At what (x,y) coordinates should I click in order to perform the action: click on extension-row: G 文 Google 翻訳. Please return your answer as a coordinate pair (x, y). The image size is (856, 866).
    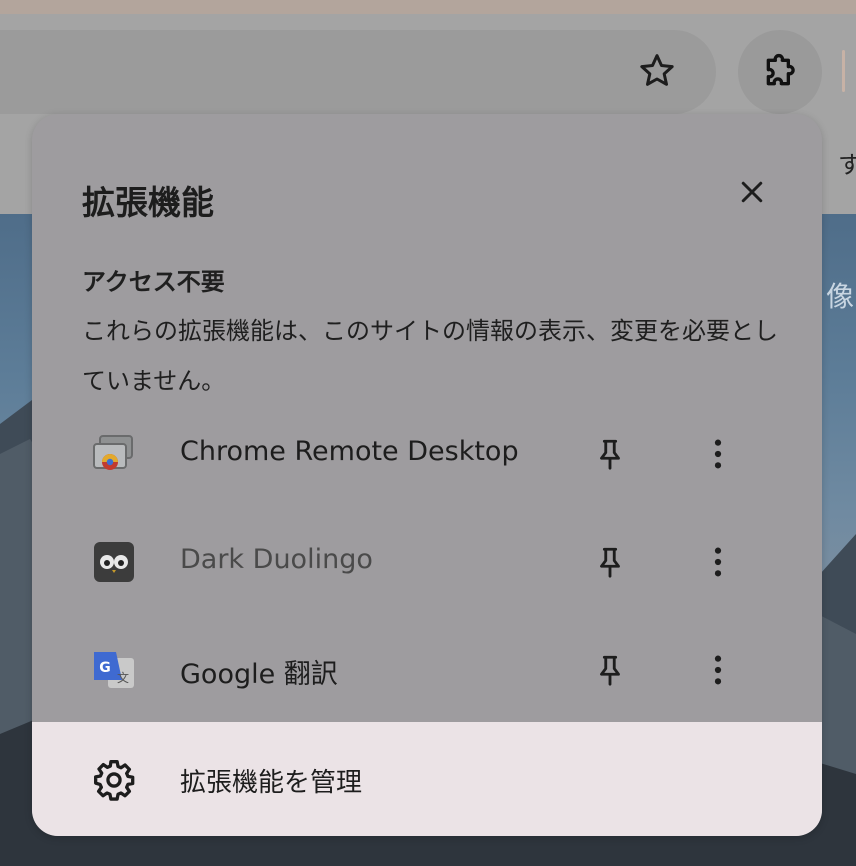
    Looking at the image, I should click on (427, 670).